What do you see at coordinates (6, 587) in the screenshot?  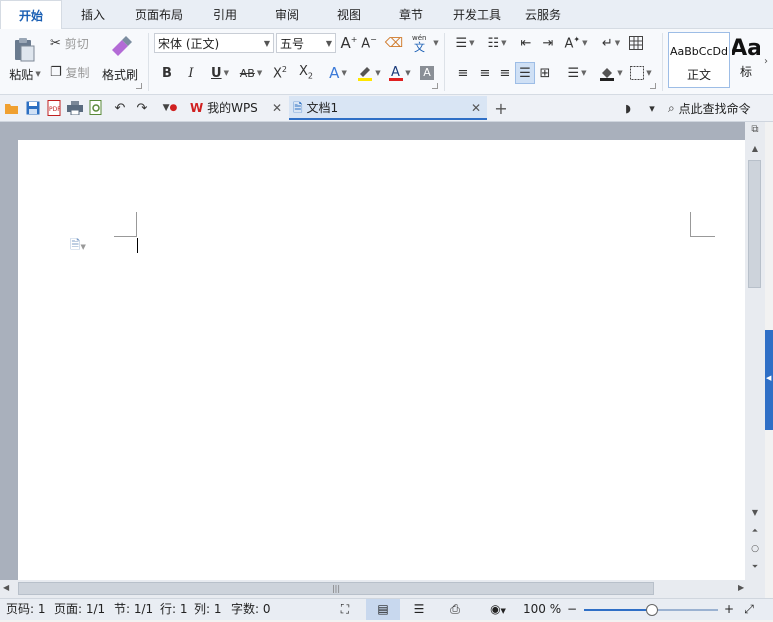 I see `scroll-left-icon: ◀` at bounding box center [6, 587].